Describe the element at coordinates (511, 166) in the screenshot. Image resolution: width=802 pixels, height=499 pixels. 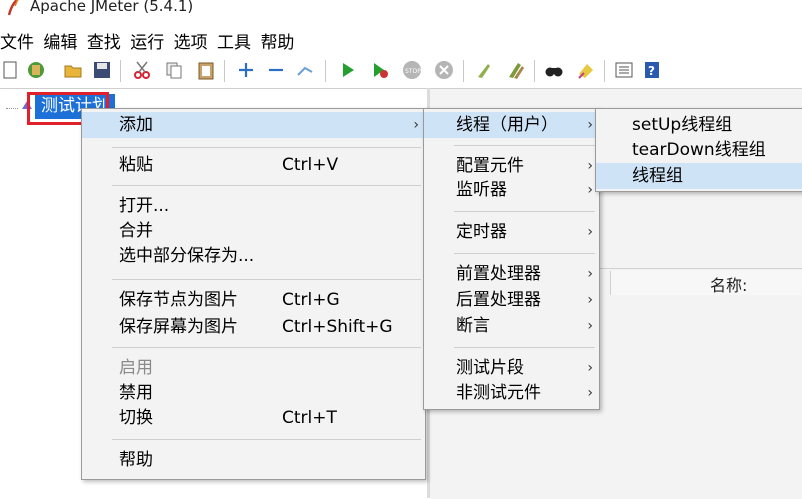
I see `menu-item-config-element: 配置元件 ›` at that location.